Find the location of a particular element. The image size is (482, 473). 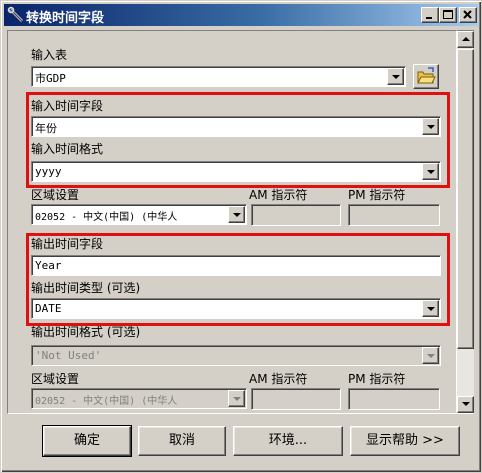

maximize-button is located at coordinates (448, 15).